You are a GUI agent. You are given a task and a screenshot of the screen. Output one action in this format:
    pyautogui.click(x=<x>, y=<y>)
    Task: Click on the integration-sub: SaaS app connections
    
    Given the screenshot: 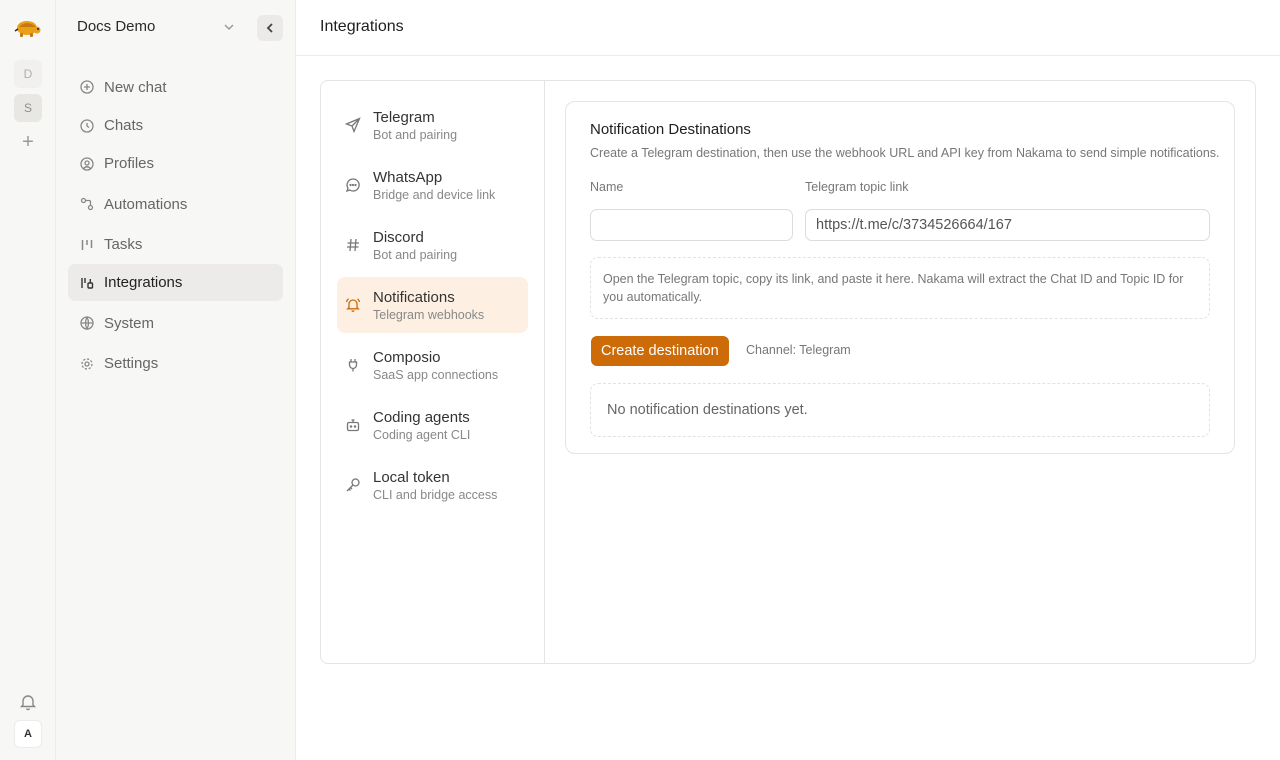 What is the action you would take?
    pyautogui.click(x=436, y=374)
    